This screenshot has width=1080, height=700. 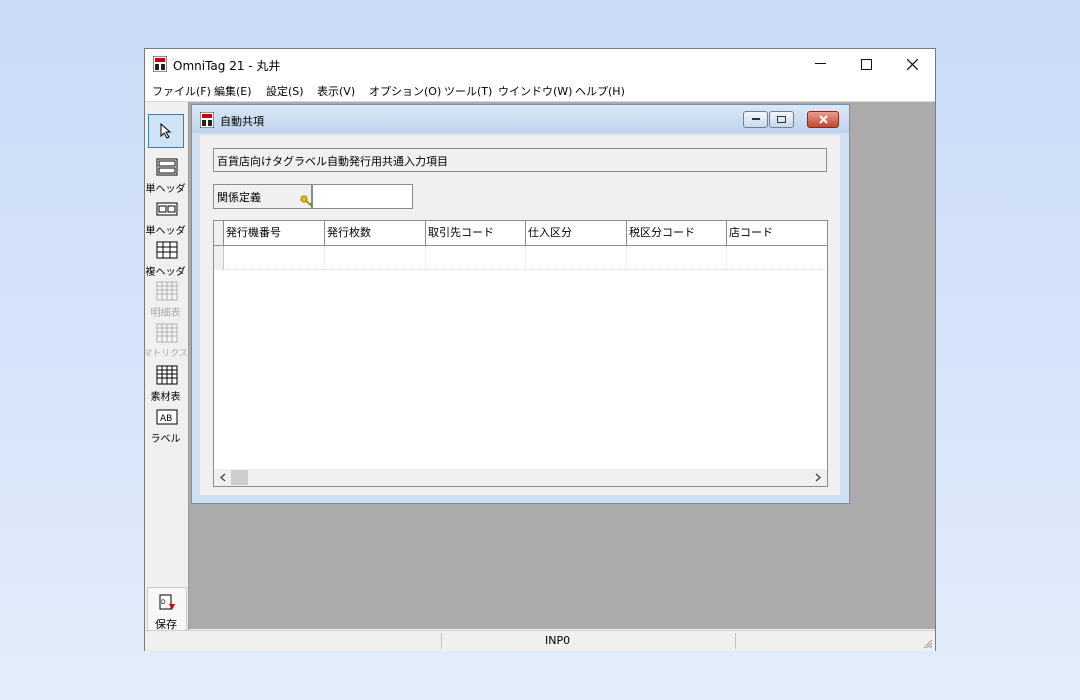 I want to click on description-box: 百貨店向けタグラベル自動発行用共通入力項目, so click(x=520, y=160).